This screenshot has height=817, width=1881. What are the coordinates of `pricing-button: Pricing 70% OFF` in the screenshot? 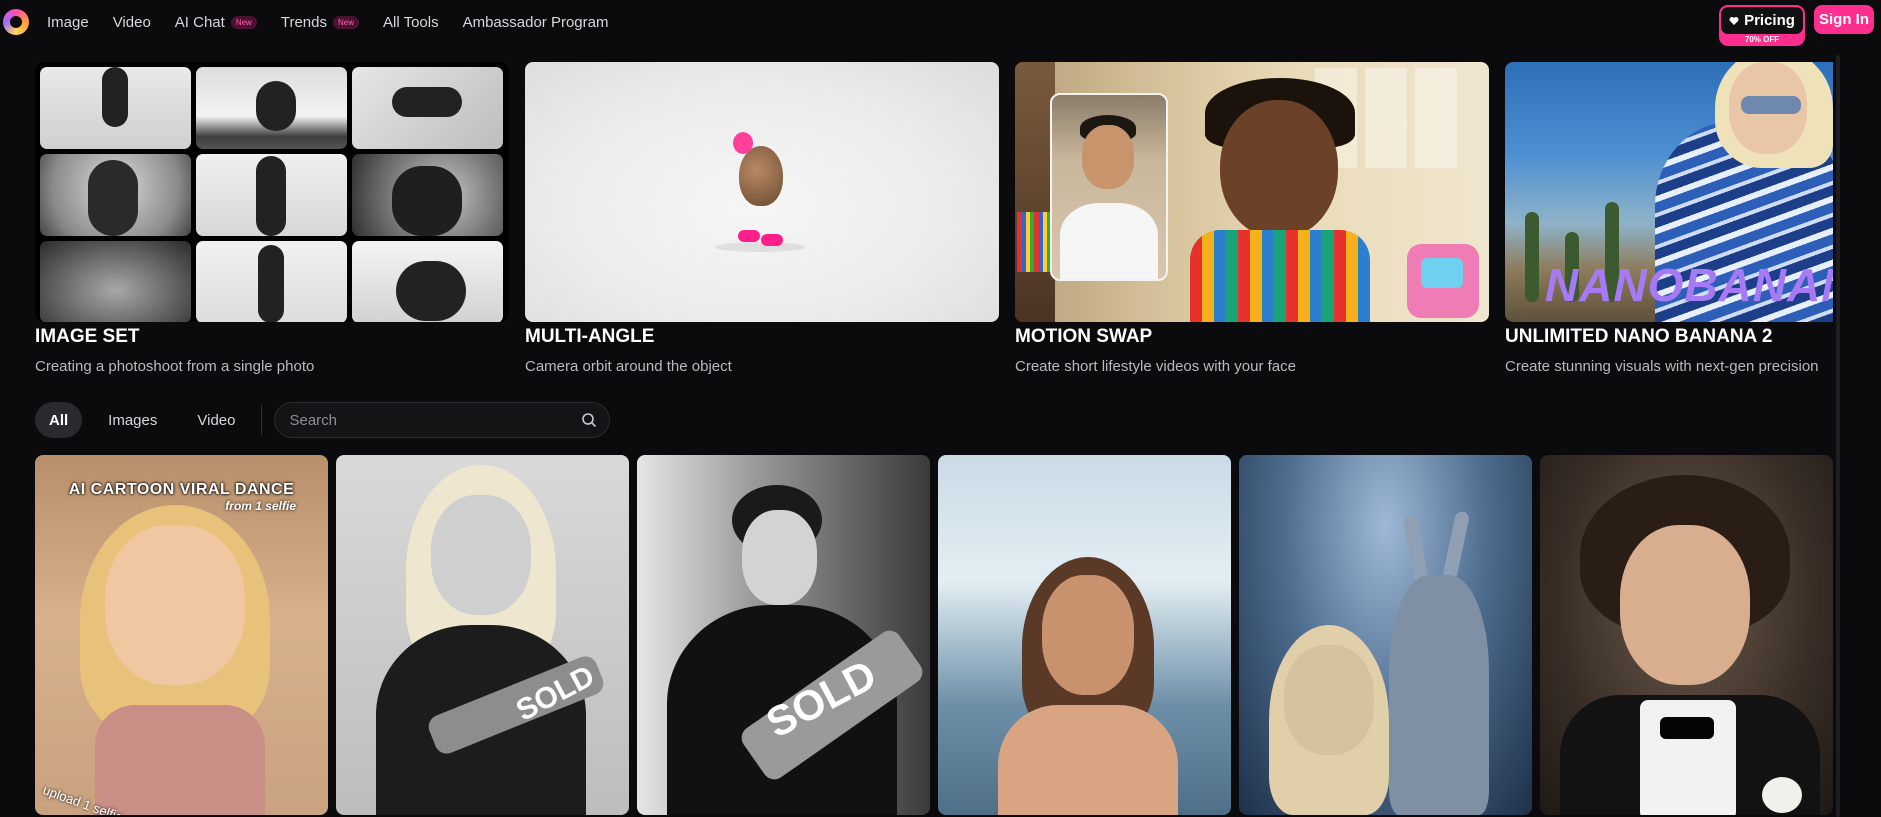 It's located at (1762, 25).